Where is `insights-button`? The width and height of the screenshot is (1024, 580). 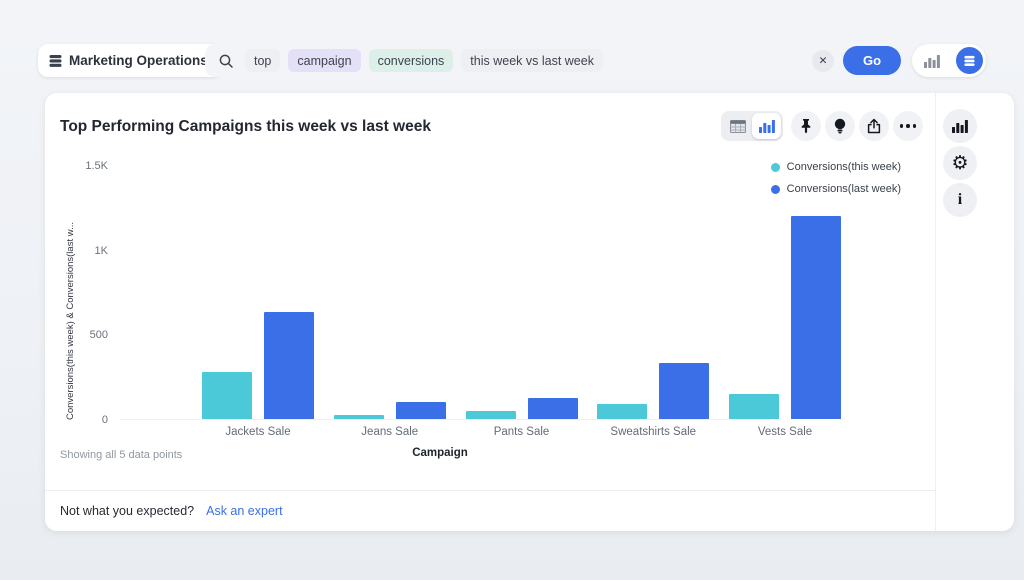
insights-button is located at coordinates (840, 126).